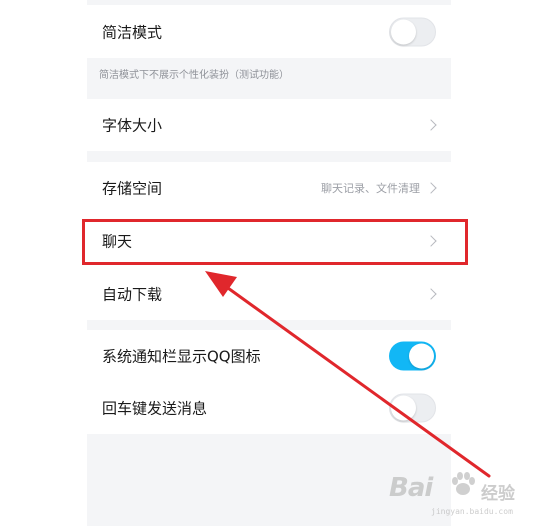 This screenshot has height=526, width=542. I want to click on simple-mode-row: 简洁模式, so click(269, 31).